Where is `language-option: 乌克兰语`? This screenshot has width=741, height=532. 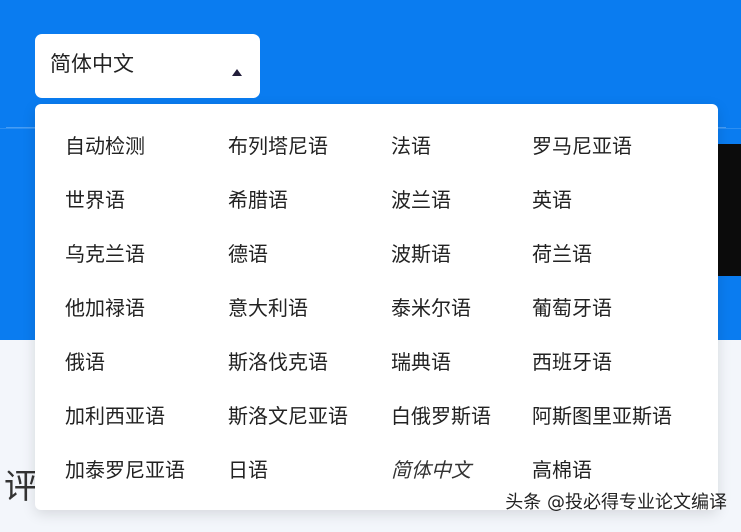
language-option: 乌克兰语 is located at coordinates (146, 265).